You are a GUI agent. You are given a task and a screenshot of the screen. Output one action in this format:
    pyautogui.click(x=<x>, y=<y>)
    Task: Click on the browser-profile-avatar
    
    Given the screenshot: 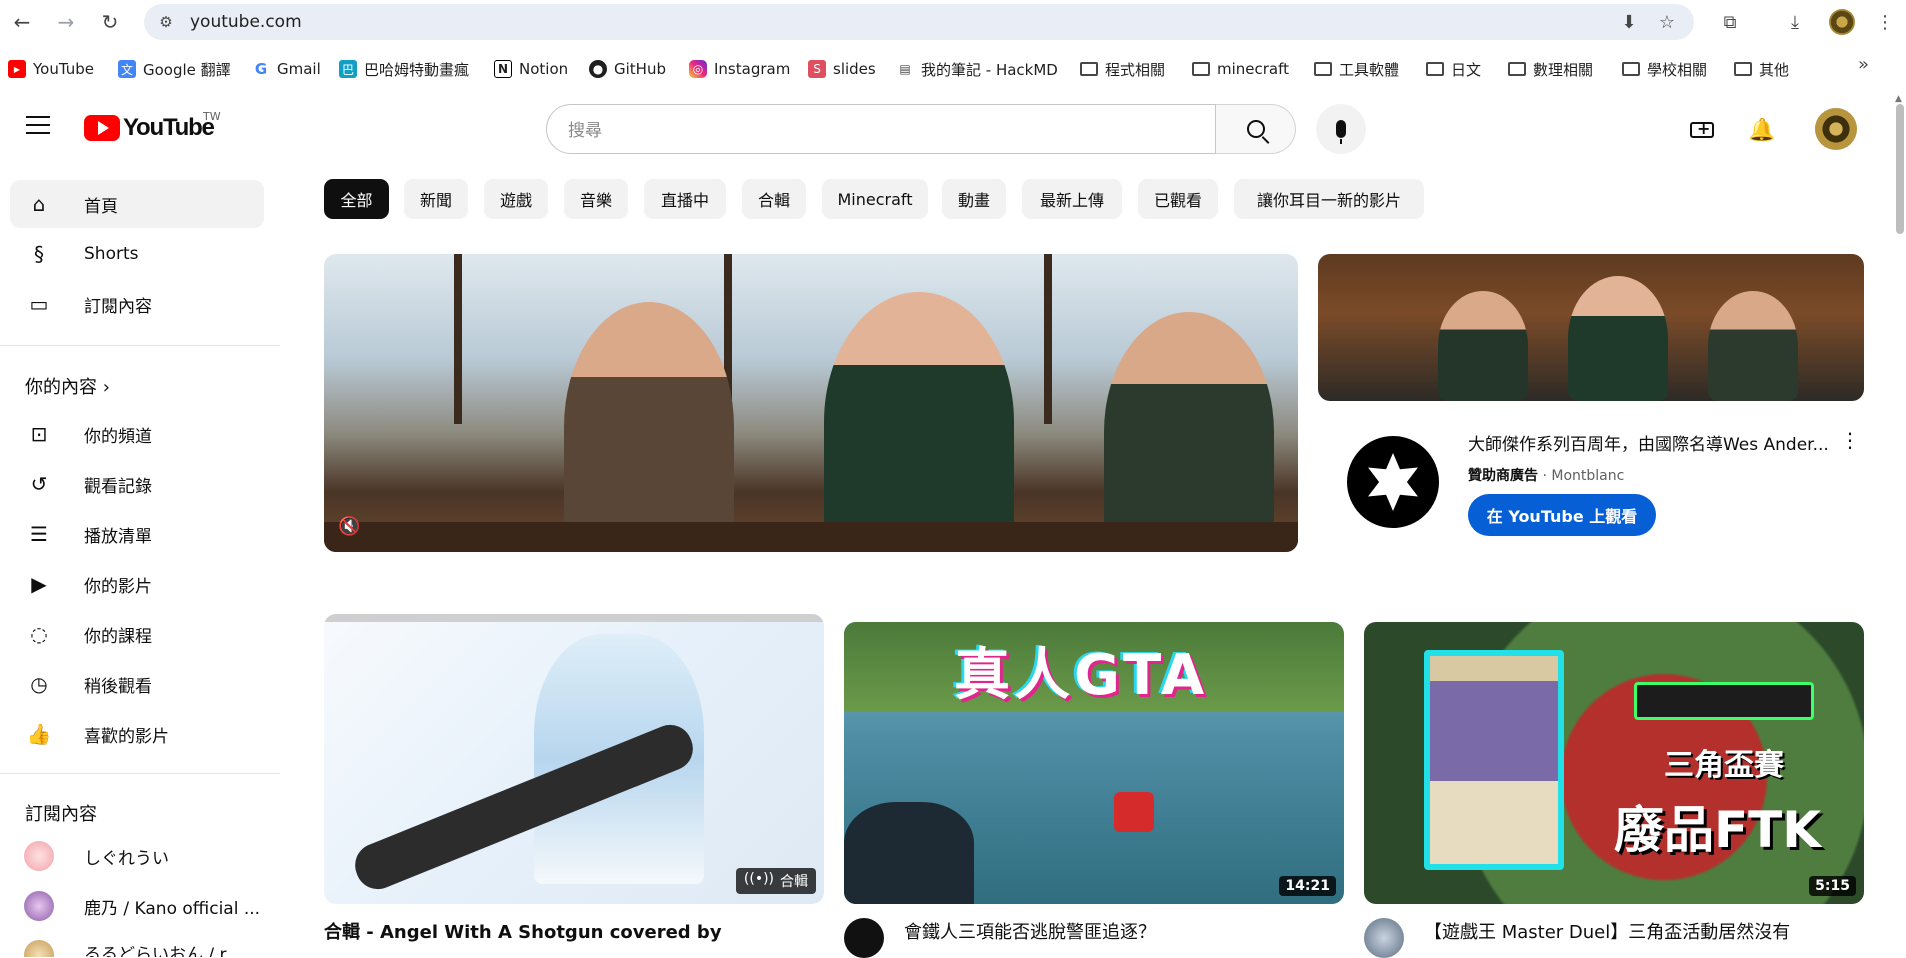 What is the action you would take?
    pyautogui.click(x=1842, y=22)
    